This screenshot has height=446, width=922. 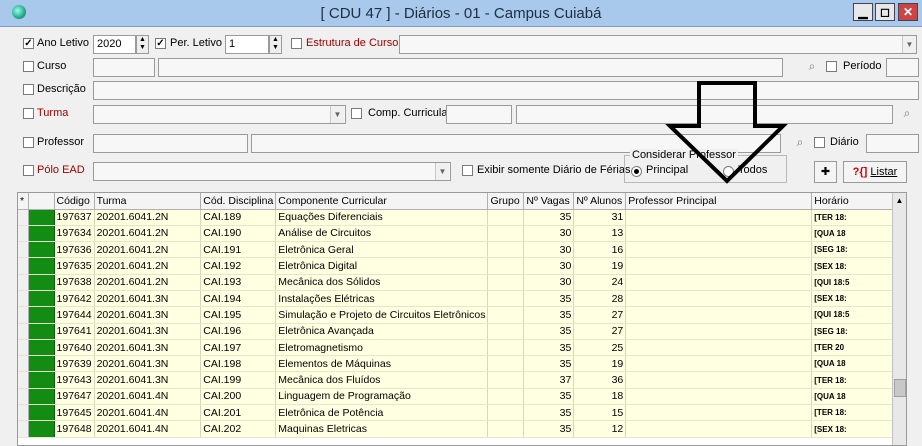 What do you see at coordinates (74, 234) in the screenshot?
I see `codigo-cell: 197634` at bounding box center [74, 234].